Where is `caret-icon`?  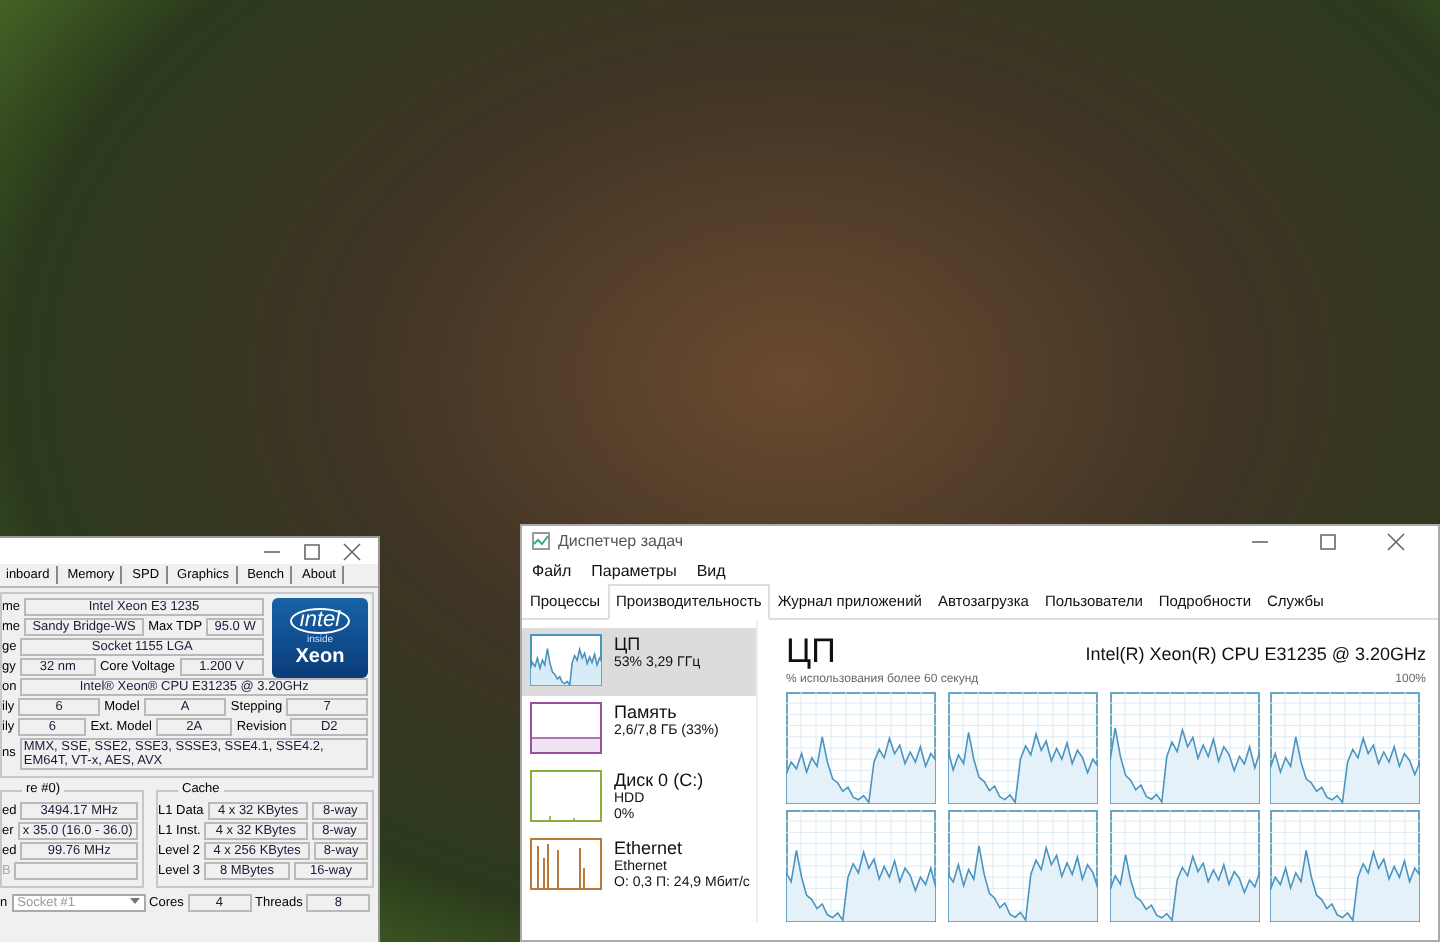
caret-icon is located at coordinates (134, 902).